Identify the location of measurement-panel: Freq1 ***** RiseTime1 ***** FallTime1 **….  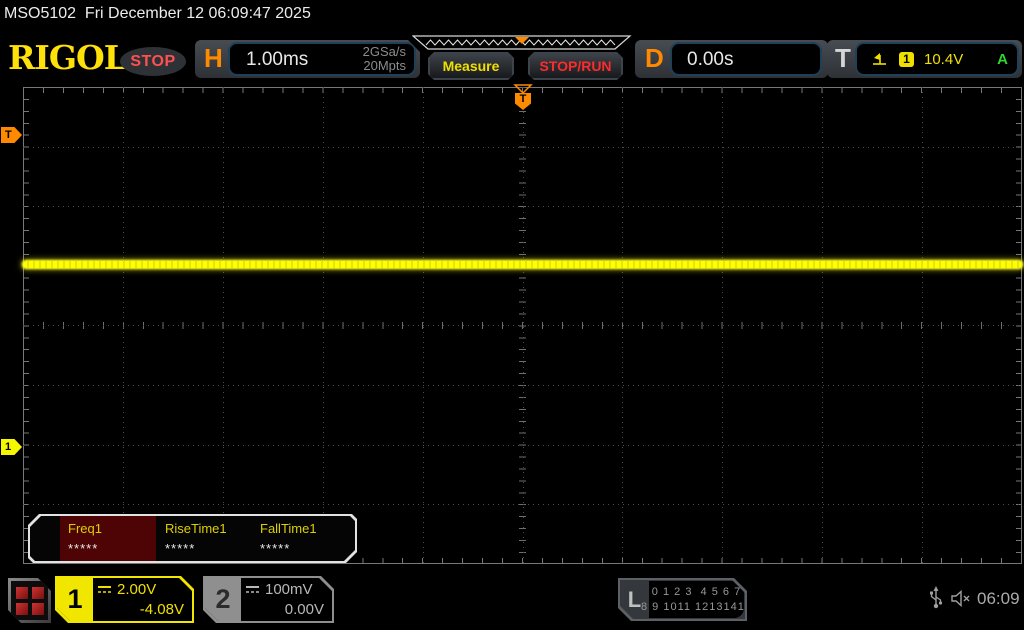
(192, 538).